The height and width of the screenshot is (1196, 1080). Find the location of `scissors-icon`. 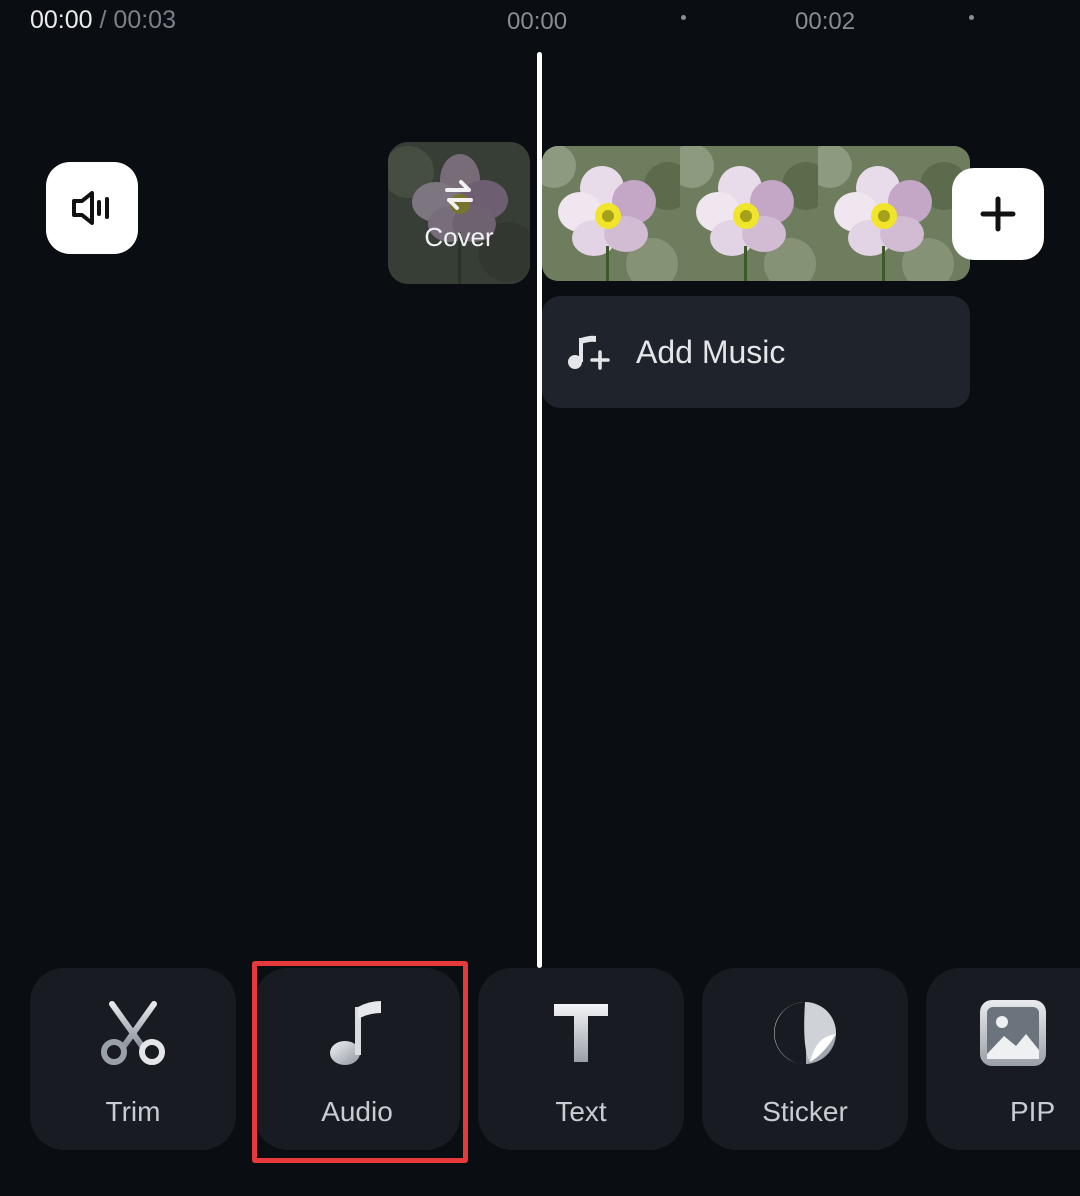

scissors-icon is located at coordinates (133, 1033).